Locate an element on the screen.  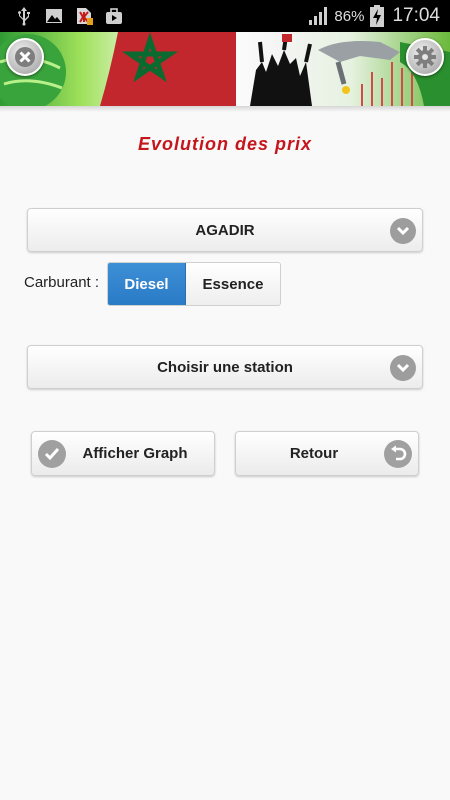
banner-divider is located at coordinates (225, 109).